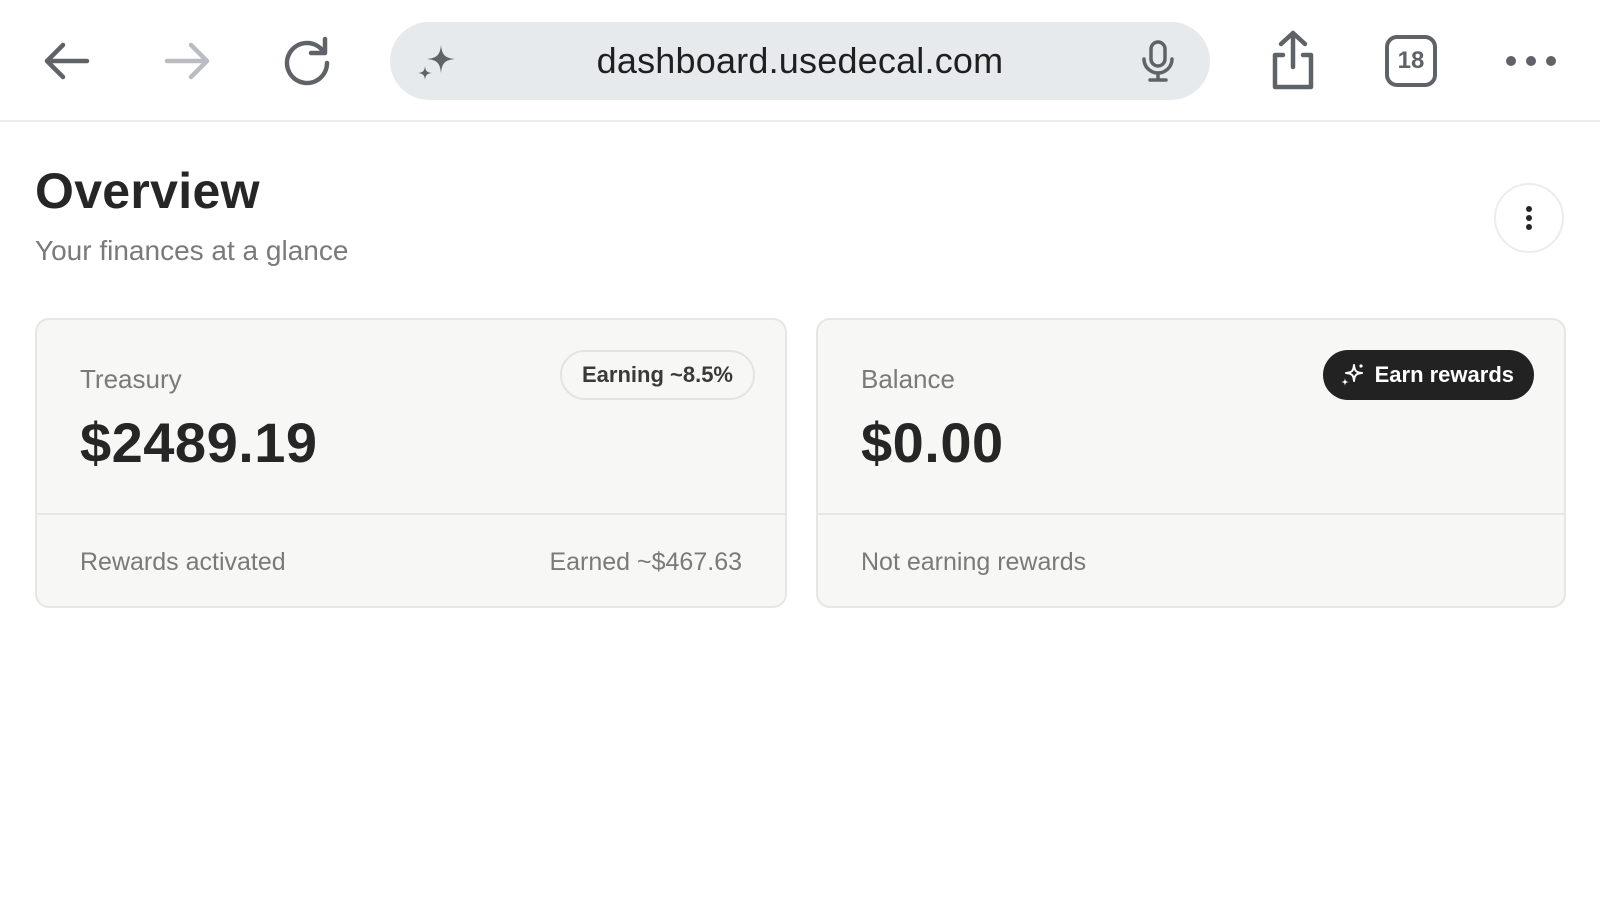  I want to click on share-icon, so click(1293, 60).